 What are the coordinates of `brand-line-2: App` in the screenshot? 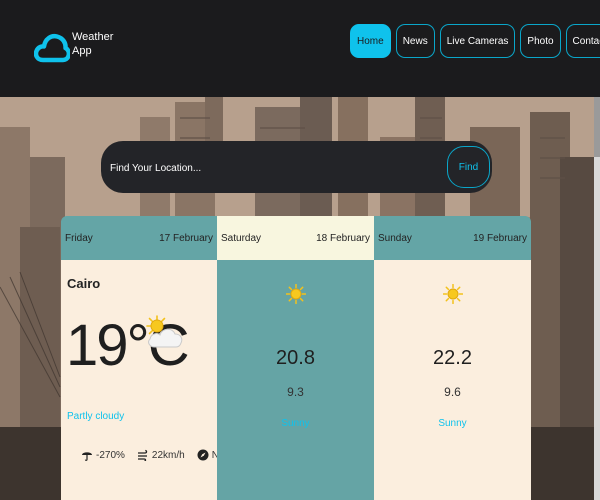 It's located at (82, 51).